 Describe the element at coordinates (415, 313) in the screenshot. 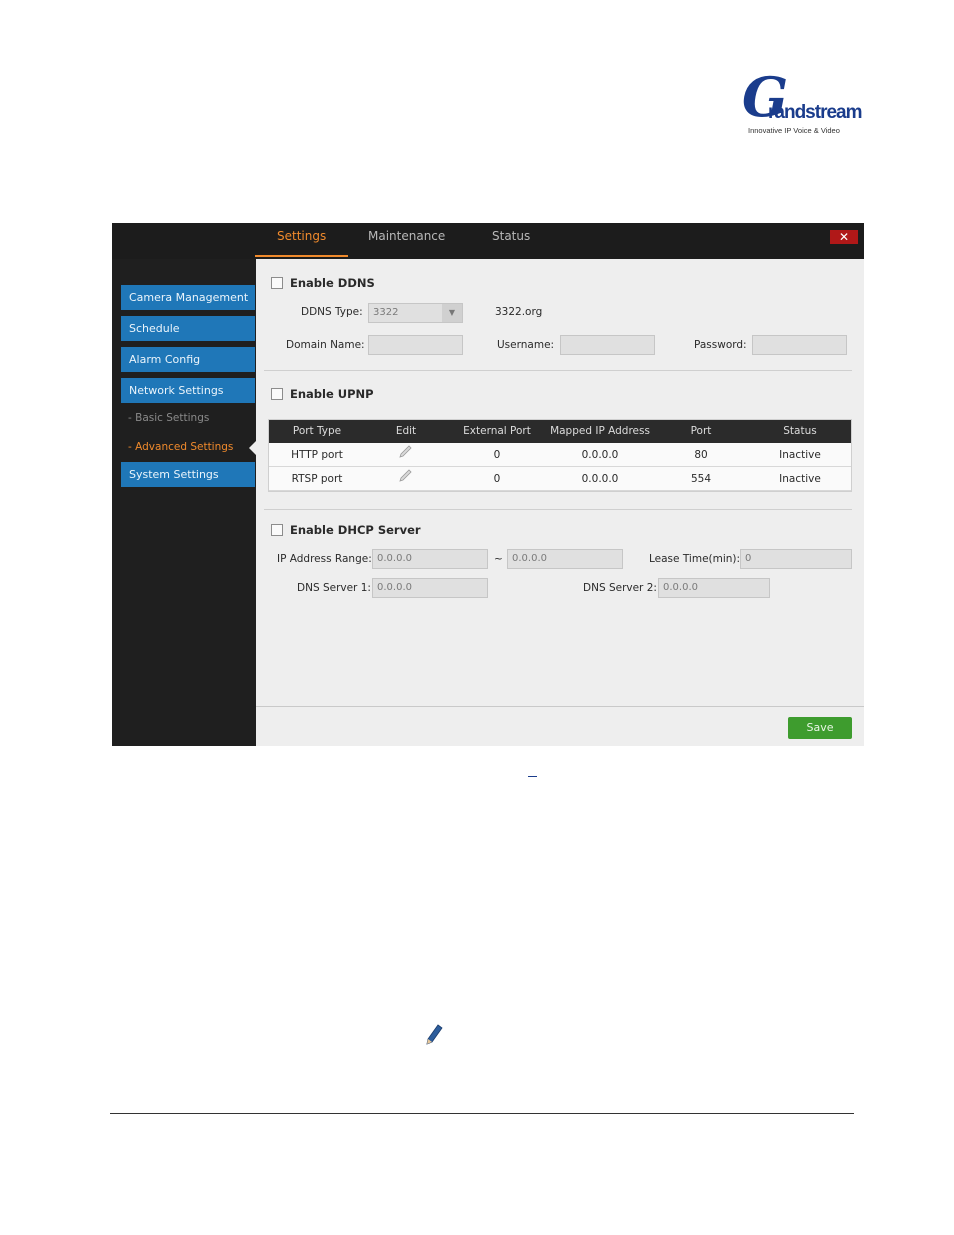

I see `ddns-type-select: 3322 ▼` at that location.